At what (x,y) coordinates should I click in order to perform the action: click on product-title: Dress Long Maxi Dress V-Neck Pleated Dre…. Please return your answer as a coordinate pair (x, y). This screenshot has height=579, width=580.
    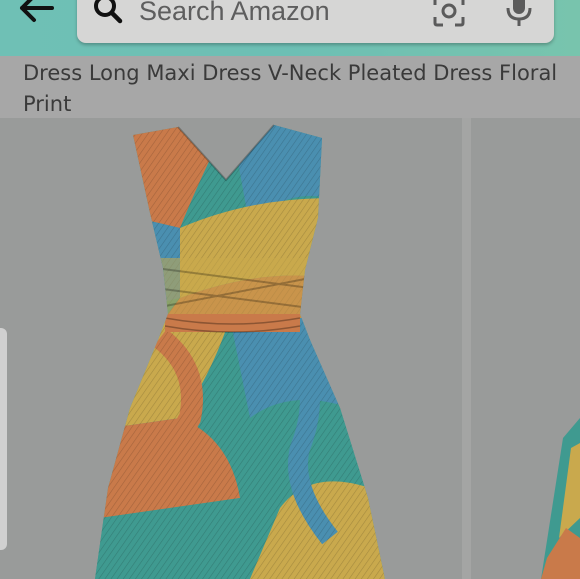
    Looking at the image, I should click on (293, 89).